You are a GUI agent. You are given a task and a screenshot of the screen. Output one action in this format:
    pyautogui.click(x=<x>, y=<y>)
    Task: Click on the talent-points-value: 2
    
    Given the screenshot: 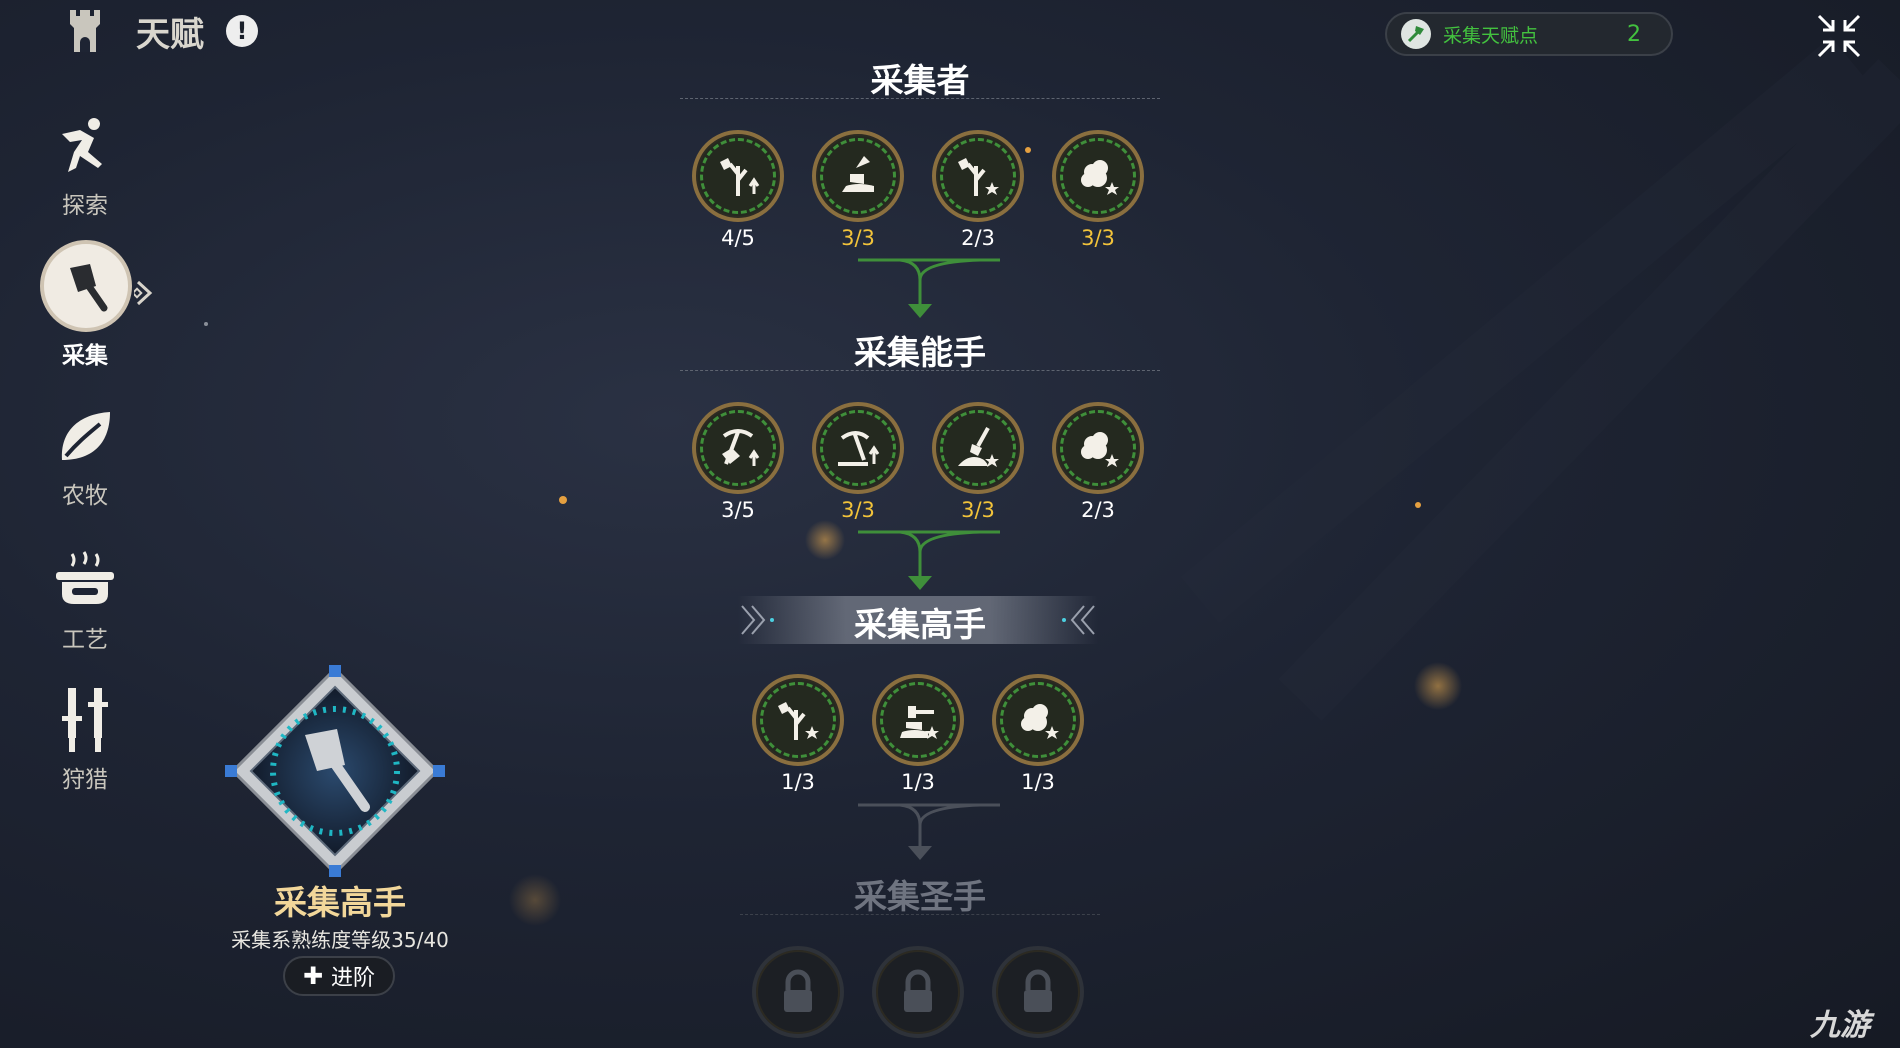 What is the action you would take?
    pyautogui.click(x=1634, y=34)
    